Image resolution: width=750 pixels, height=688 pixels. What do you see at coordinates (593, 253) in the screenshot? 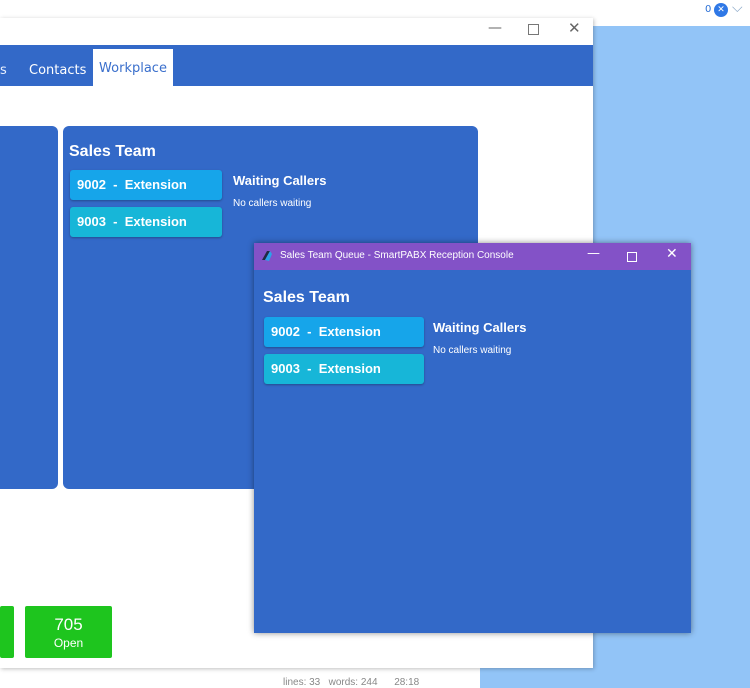
I see `popup-minimize-button: —` at bounding box center [593, 253].